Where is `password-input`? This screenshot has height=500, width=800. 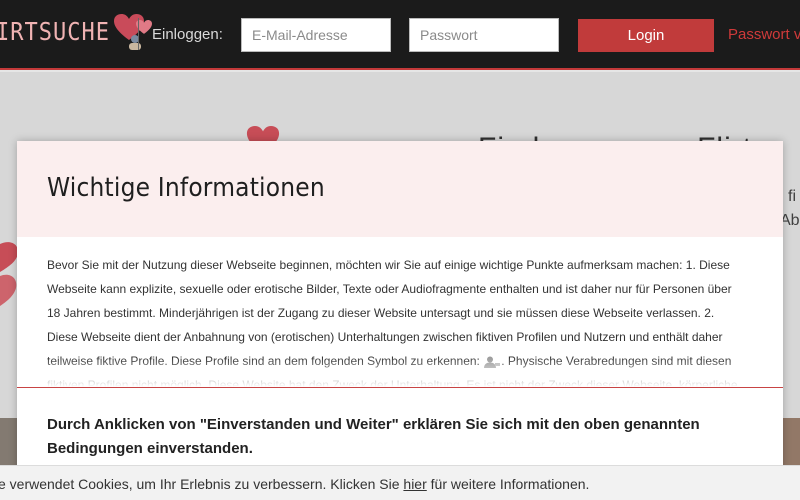
password-input is located at coordinates (484, 35).